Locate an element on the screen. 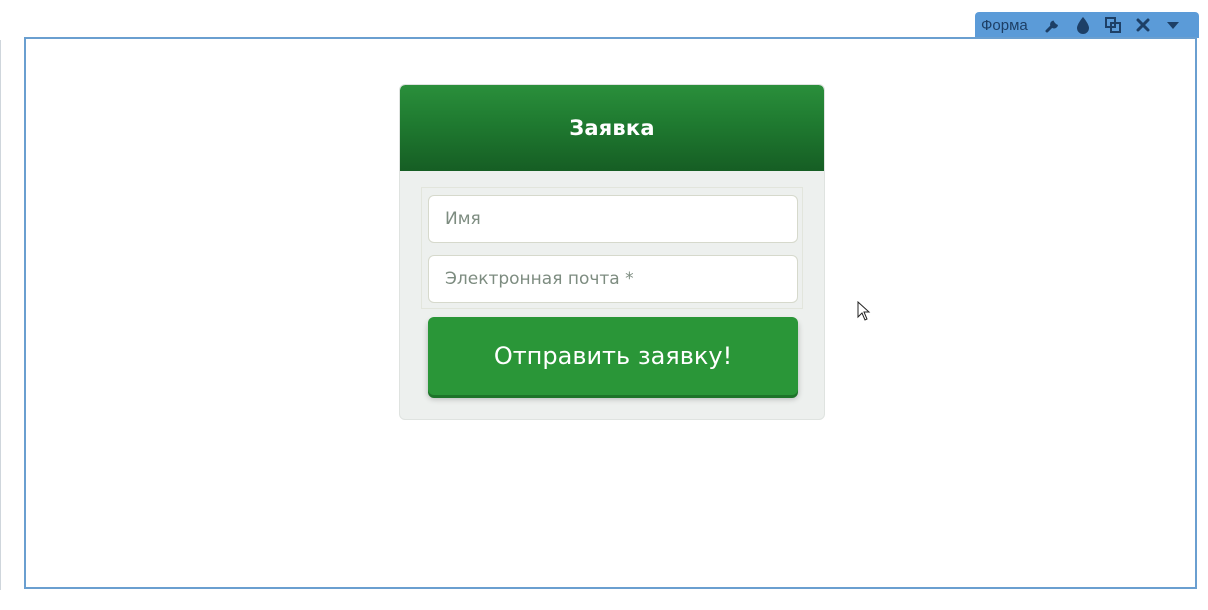  form-title: Заявка is located at coordinates (612, 128).